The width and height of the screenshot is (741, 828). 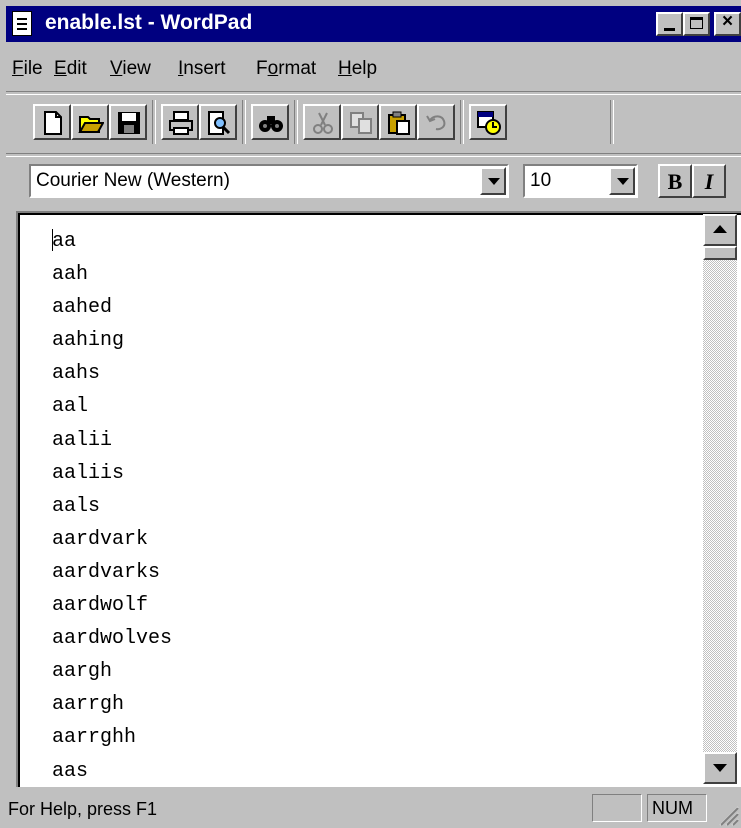 I want to click on cut-icon, so click(x=323, y=123).